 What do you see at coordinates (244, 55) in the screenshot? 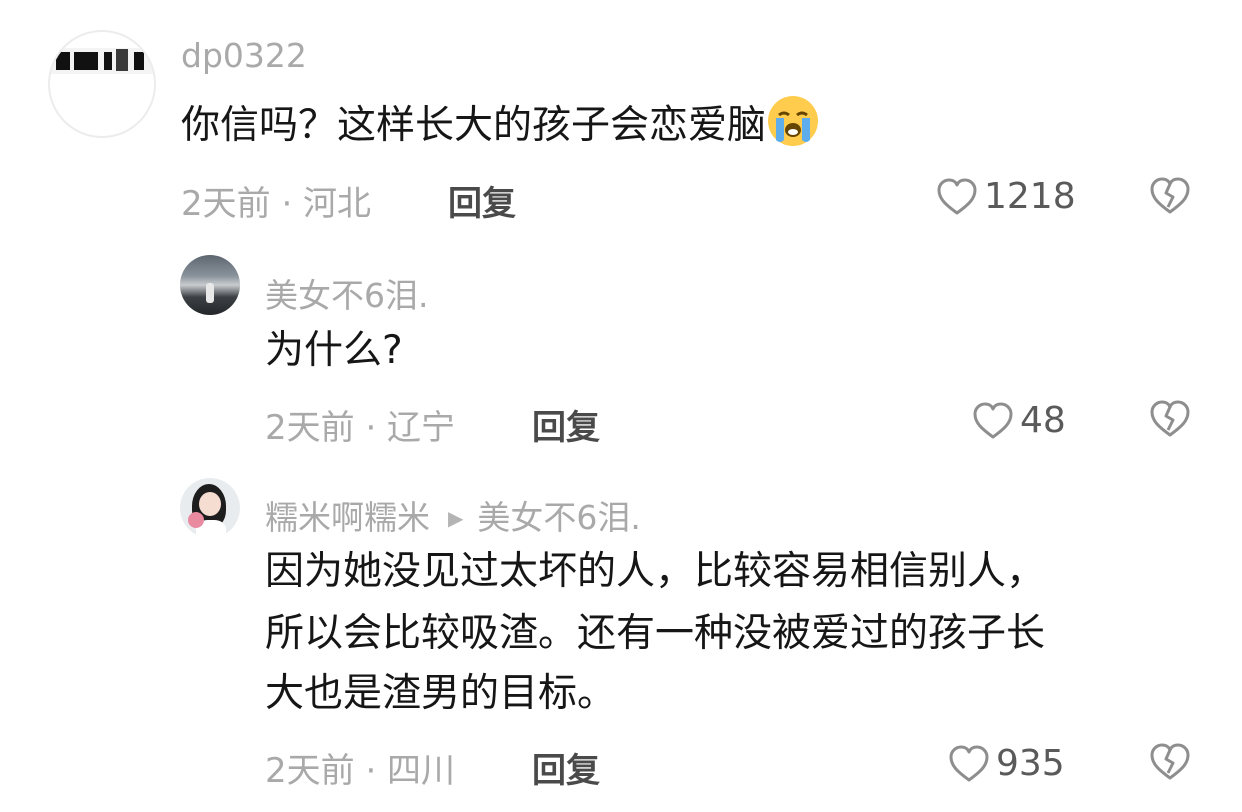
I see `username: dp0322` at bounding box center [244, 55].